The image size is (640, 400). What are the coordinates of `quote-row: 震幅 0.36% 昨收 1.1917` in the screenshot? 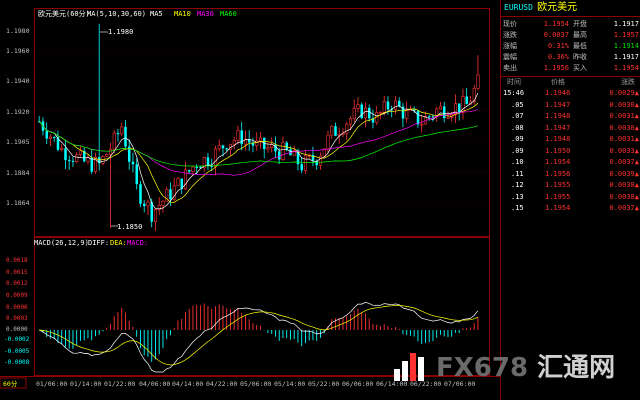 It's located at (570, 57).